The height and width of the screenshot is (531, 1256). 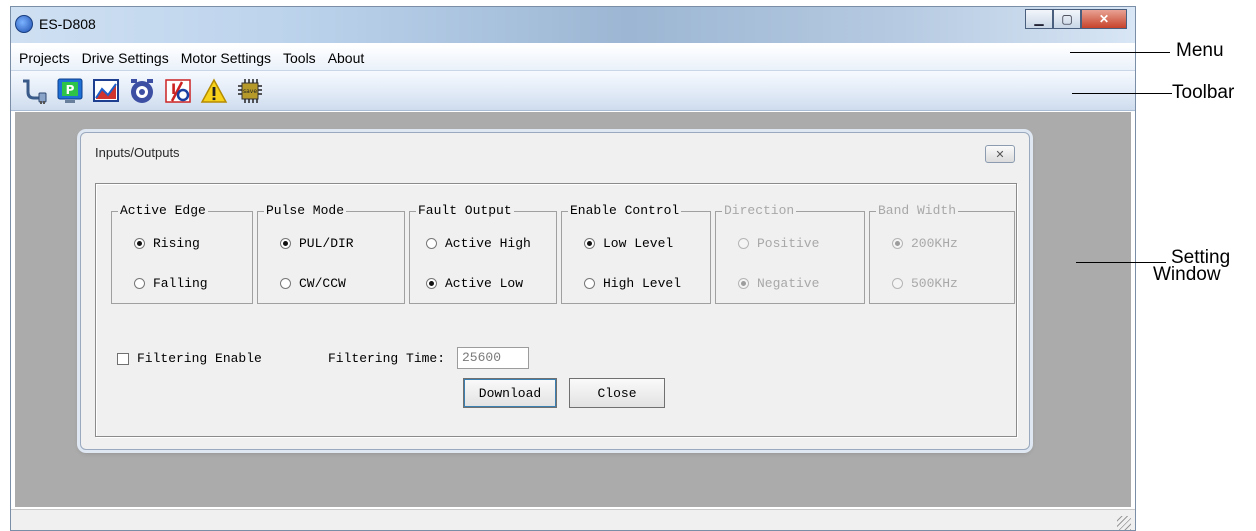 I want to click on title-bar: ES-D808 ▁ ▢ ✕, so click(x=573, y=25).